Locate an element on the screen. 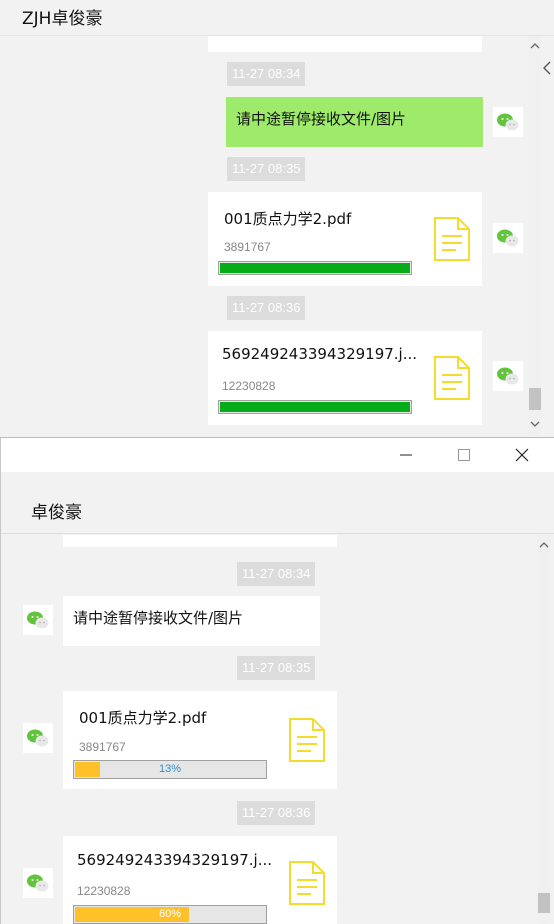  file-progress-bar: 60% is located at coordinates (170, 914).